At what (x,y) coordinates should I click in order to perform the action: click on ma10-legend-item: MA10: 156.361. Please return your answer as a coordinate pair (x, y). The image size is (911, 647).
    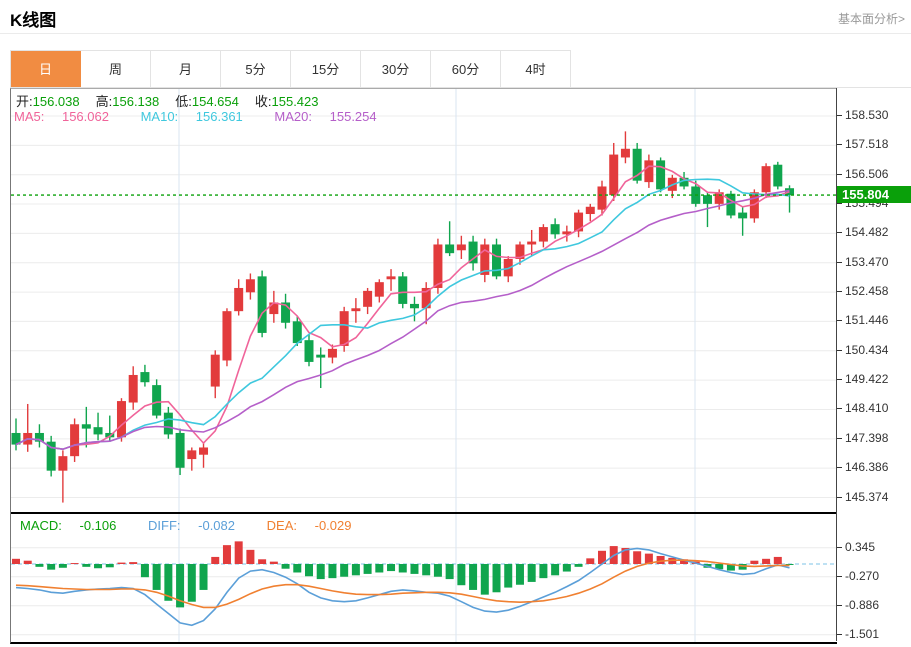
    Looking at the image, I should click on (191, 116).